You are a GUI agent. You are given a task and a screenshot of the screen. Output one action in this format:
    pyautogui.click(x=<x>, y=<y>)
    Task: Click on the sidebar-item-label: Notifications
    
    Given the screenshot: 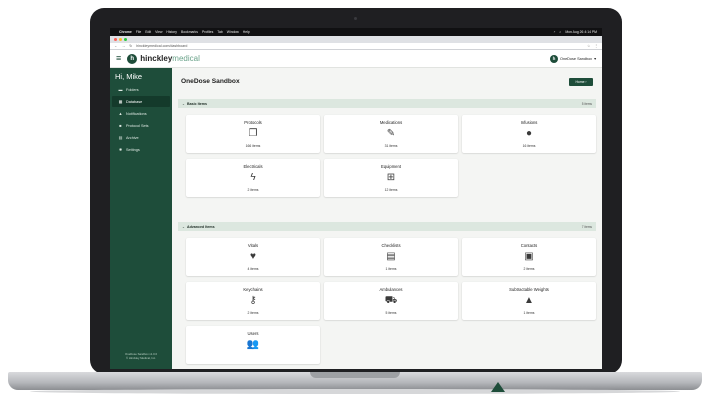 What is the action you would take?
    pyautogui.click(x=136, y=113)
    